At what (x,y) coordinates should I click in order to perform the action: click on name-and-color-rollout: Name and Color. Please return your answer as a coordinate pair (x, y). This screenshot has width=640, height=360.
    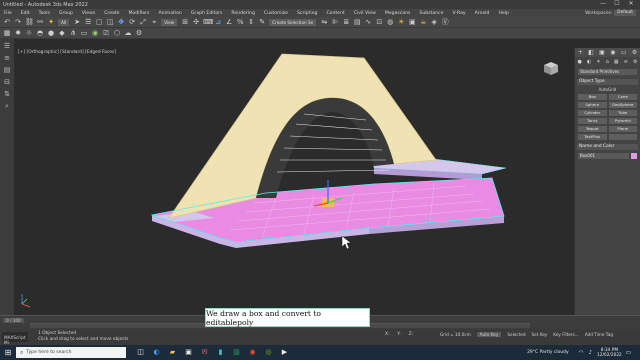
    Looking at the image, I should click on (607, 147).